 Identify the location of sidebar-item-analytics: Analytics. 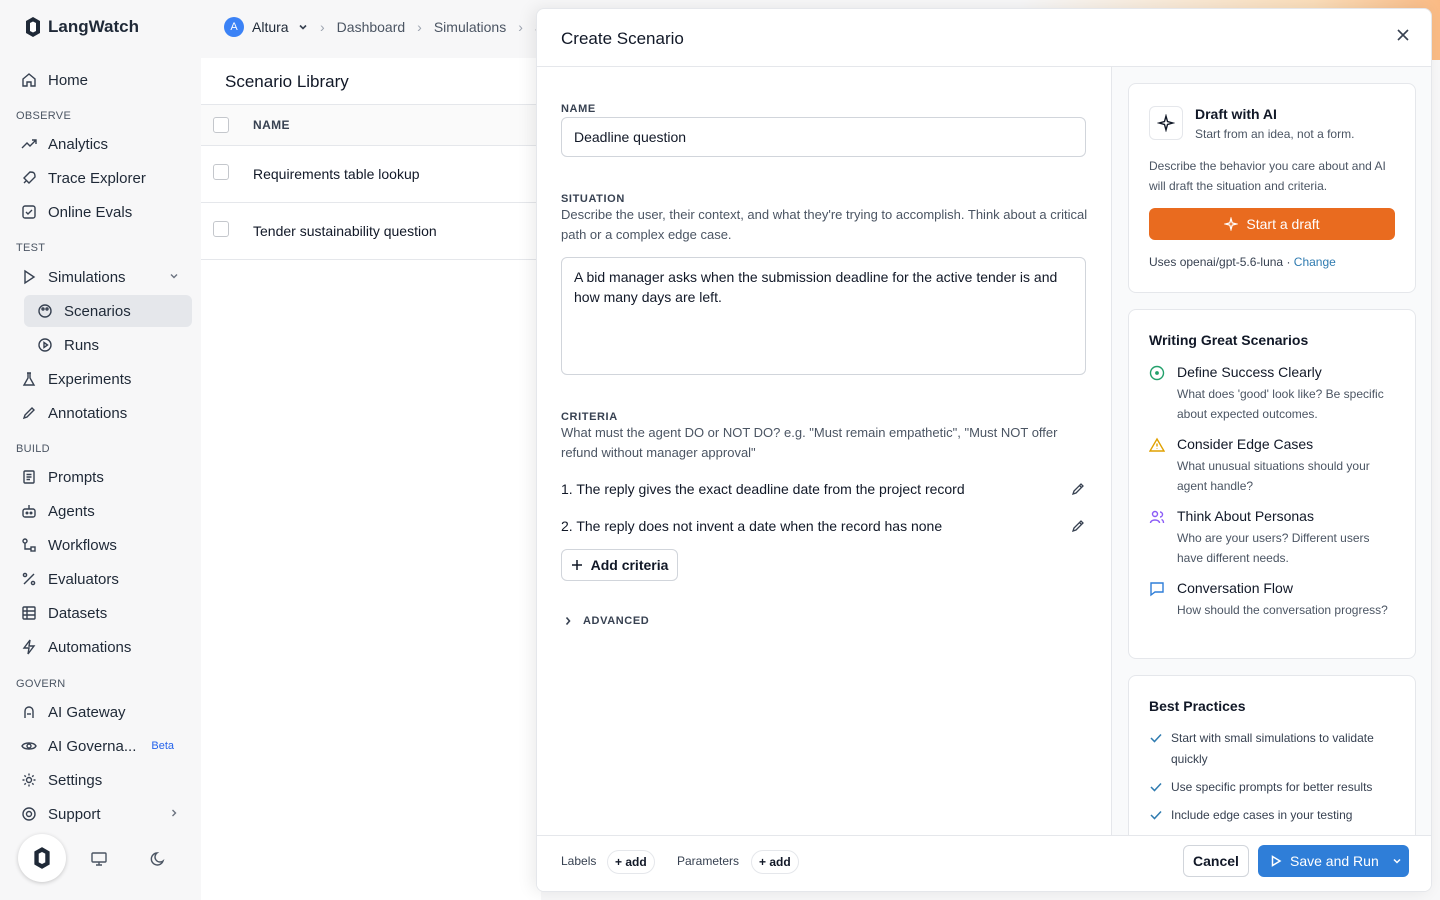
(100, 144).